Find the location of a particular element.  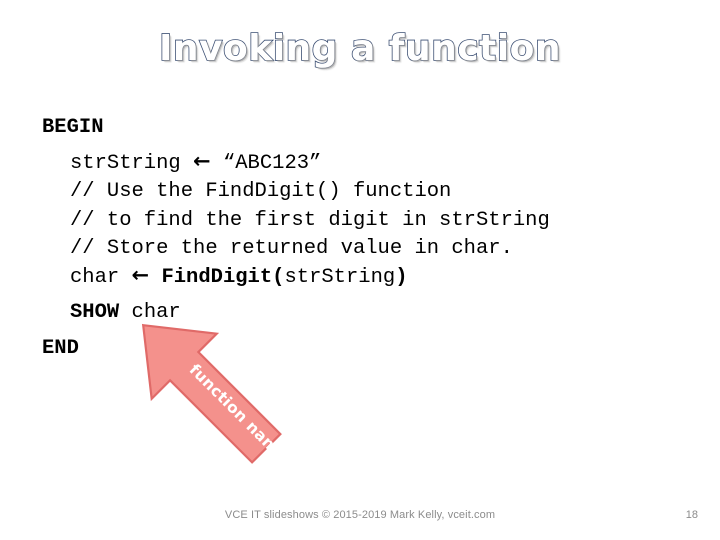

code-token: SHOW is located at coordinates (95, 312).